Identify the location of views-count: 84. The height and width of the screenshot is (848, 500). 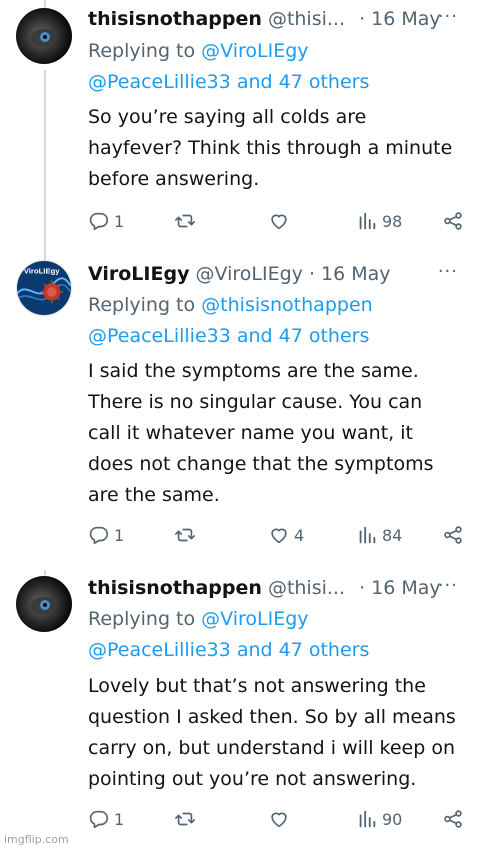
(392, 535).